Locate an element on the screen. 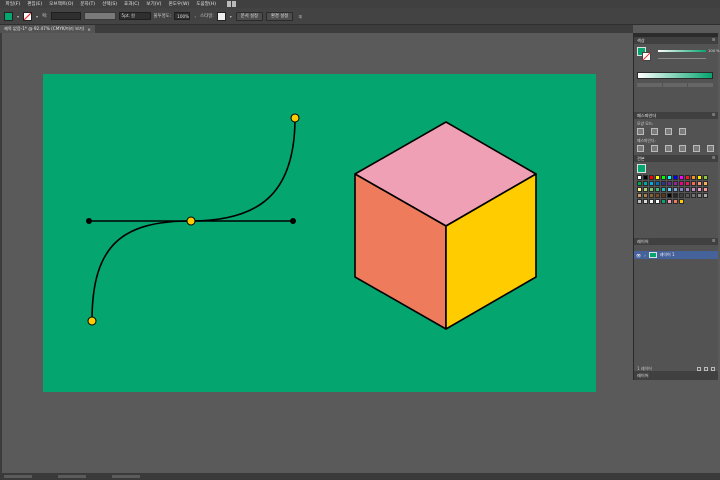 This screenshot has width=720, height=480. stroke-color-swatch is located at coordinates (27, 16).